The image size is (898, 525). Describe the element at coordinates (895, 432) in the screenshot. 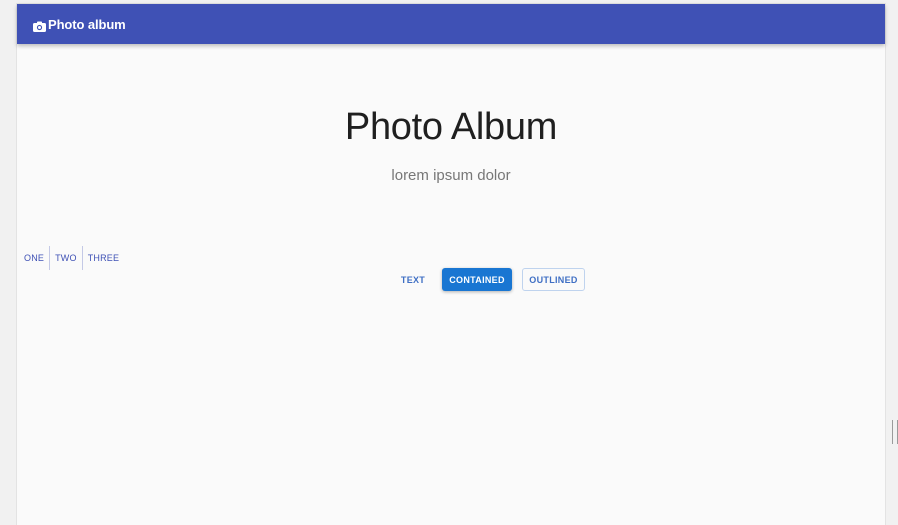

I see `resize-handle` at that location.